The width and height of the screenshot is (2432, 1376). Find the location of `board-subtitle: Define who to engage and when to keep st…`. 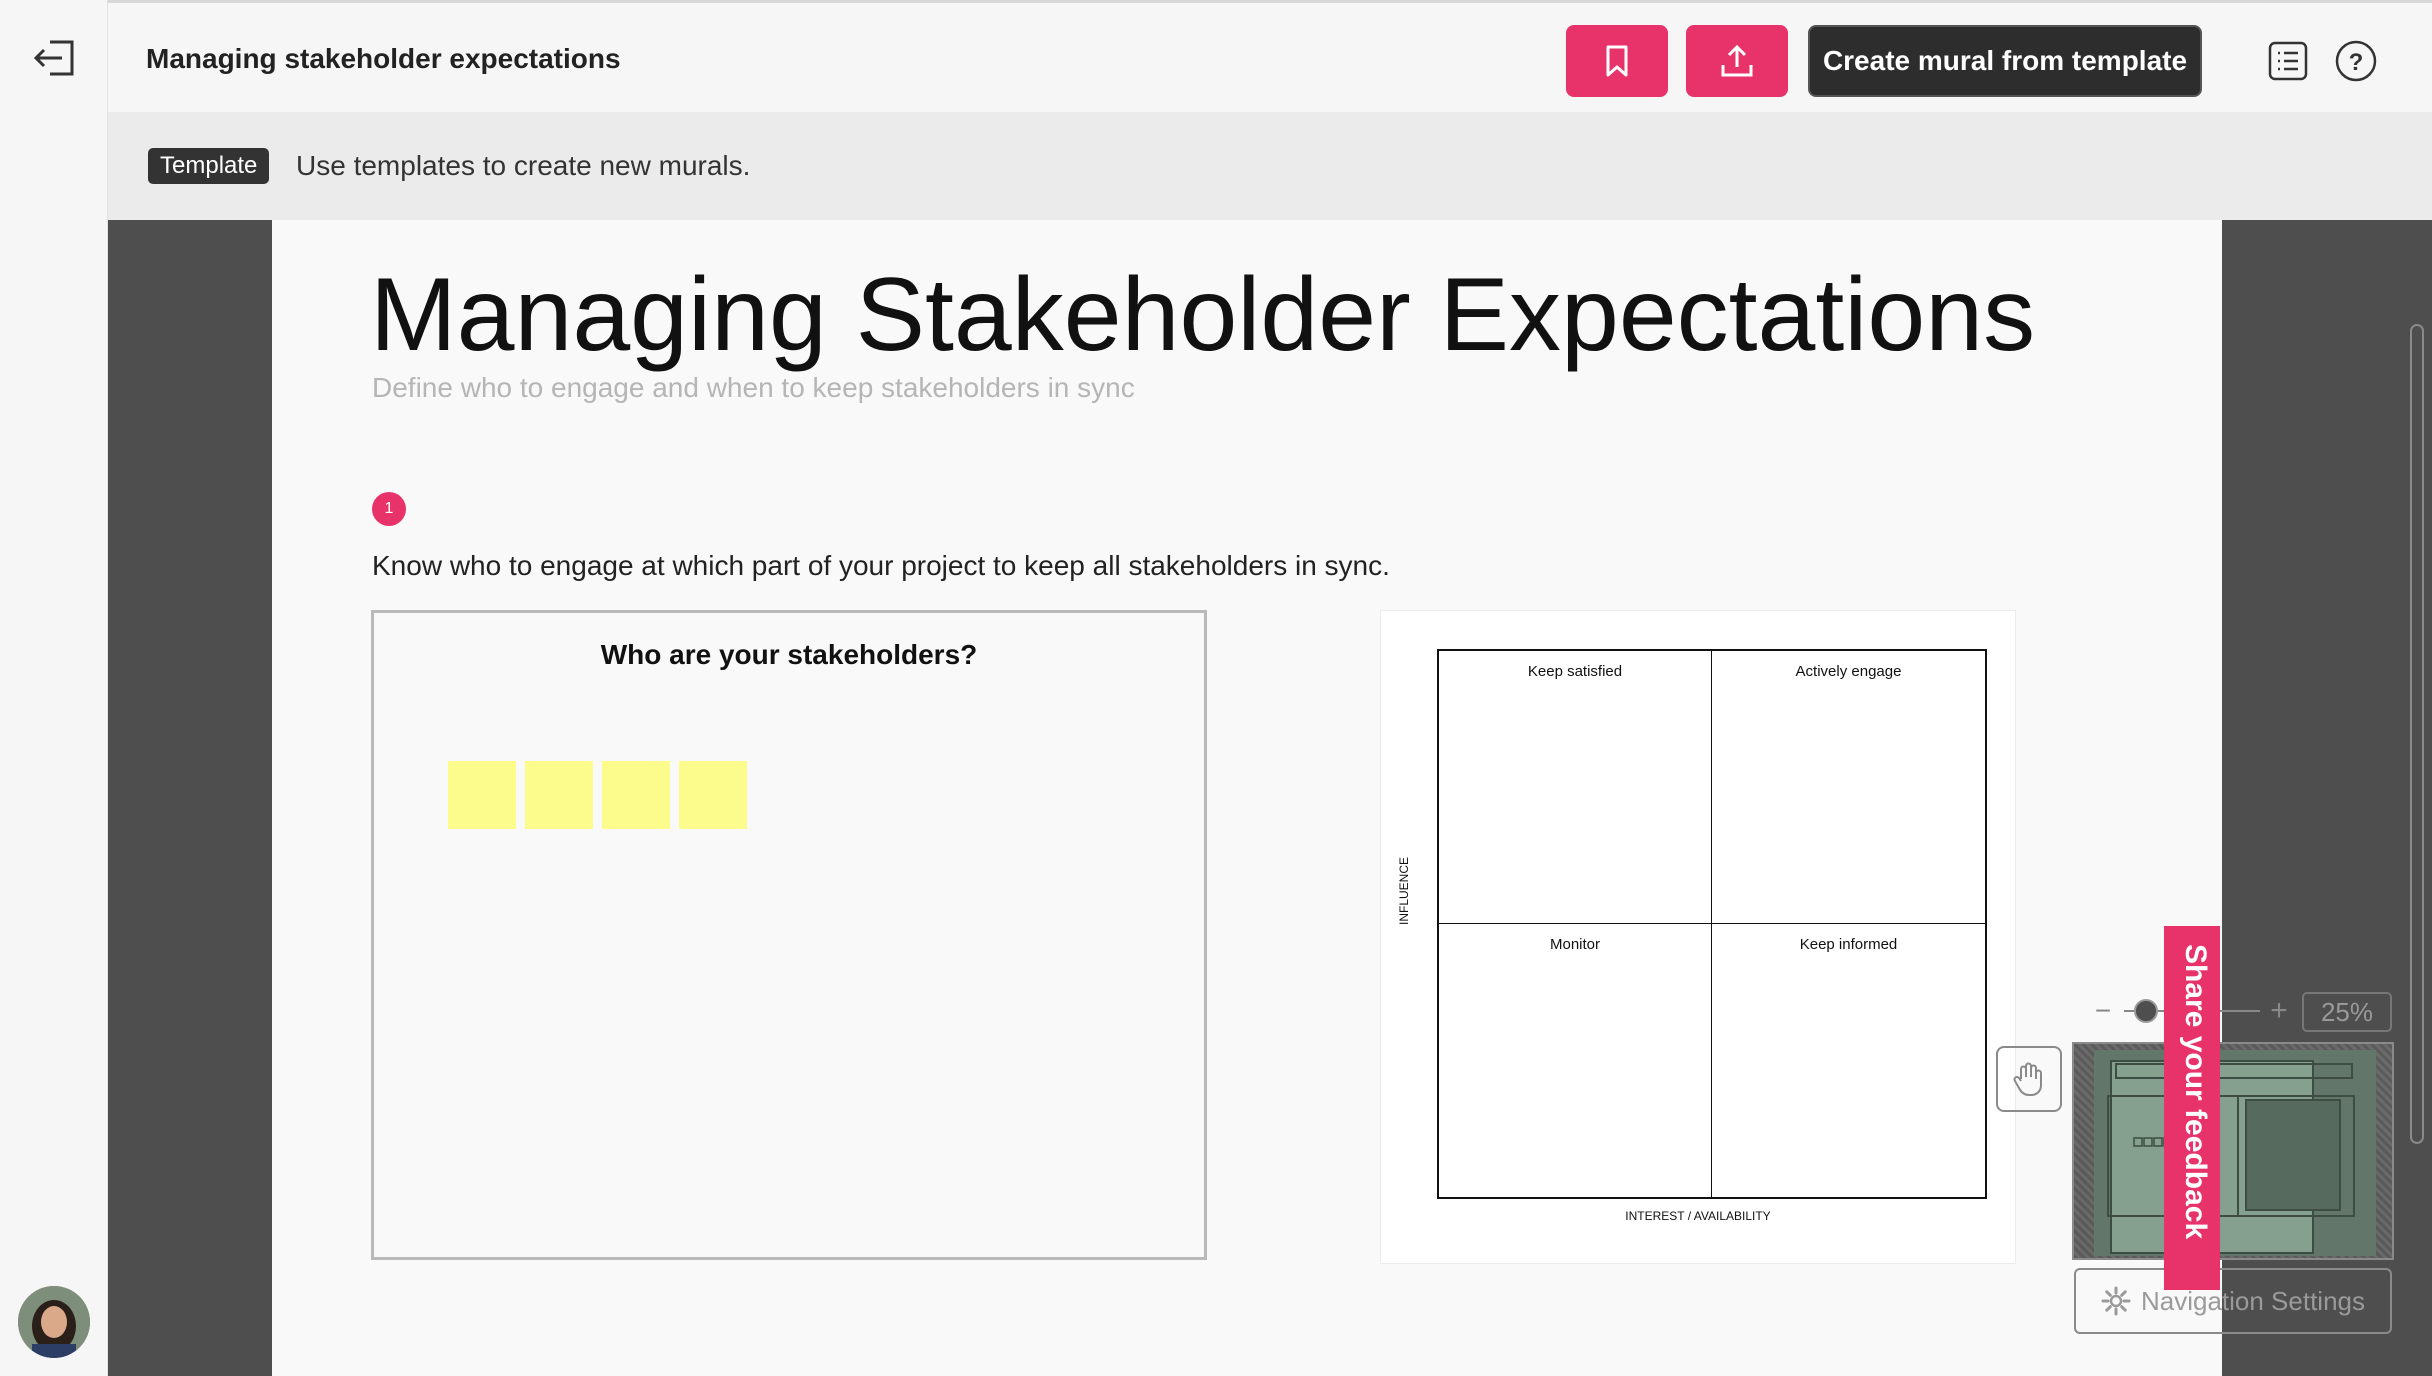

board-subtitle: Define who to engage and when to keep st… is located at coordinates (753, 387).